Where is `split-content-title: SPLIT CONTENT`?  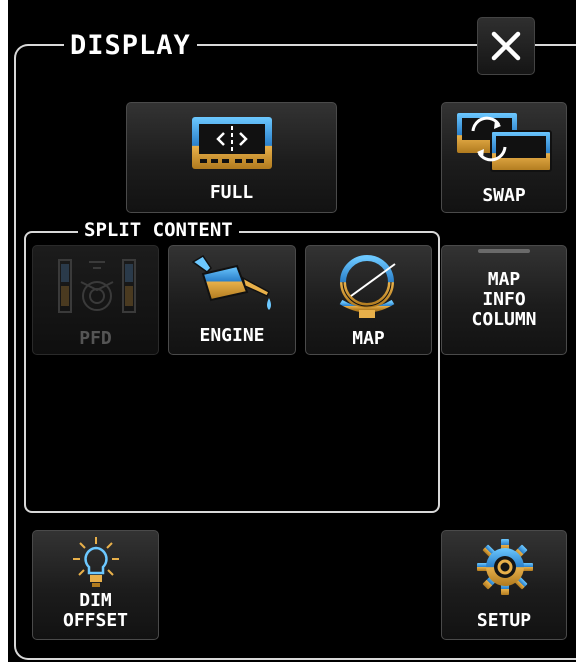
split-content-title: SPLIT CONTENT is located at coordinates (158, 230).